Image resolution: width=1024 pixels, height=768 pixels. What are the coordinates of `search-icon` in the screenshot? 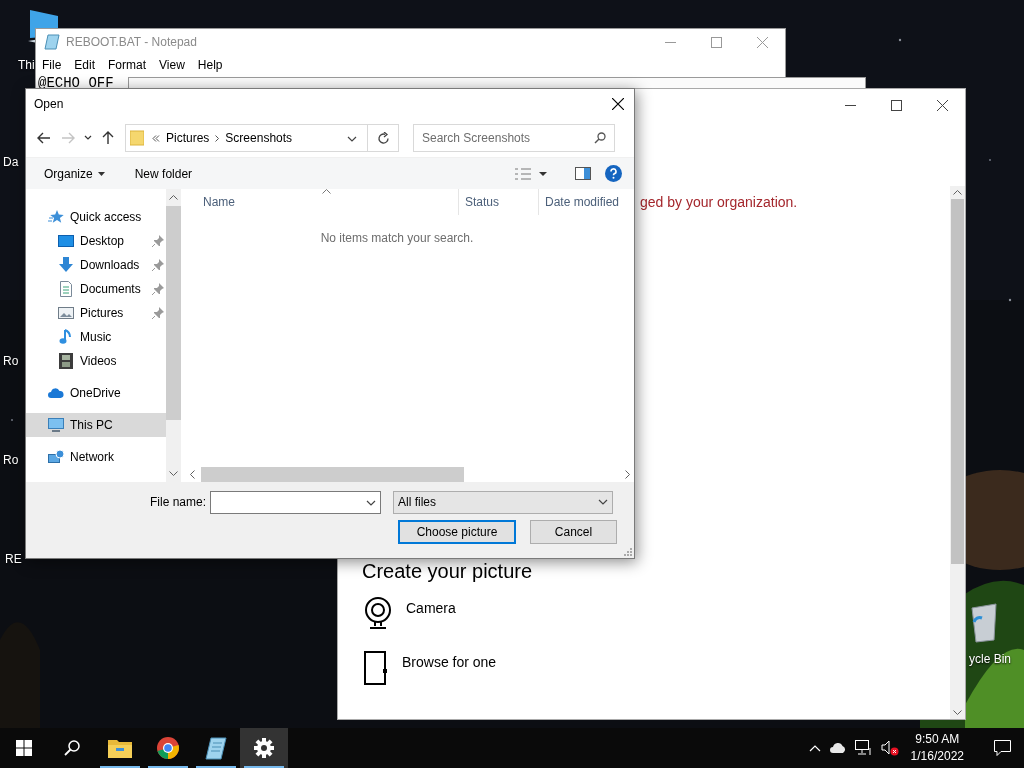 It's located at (72, 748).